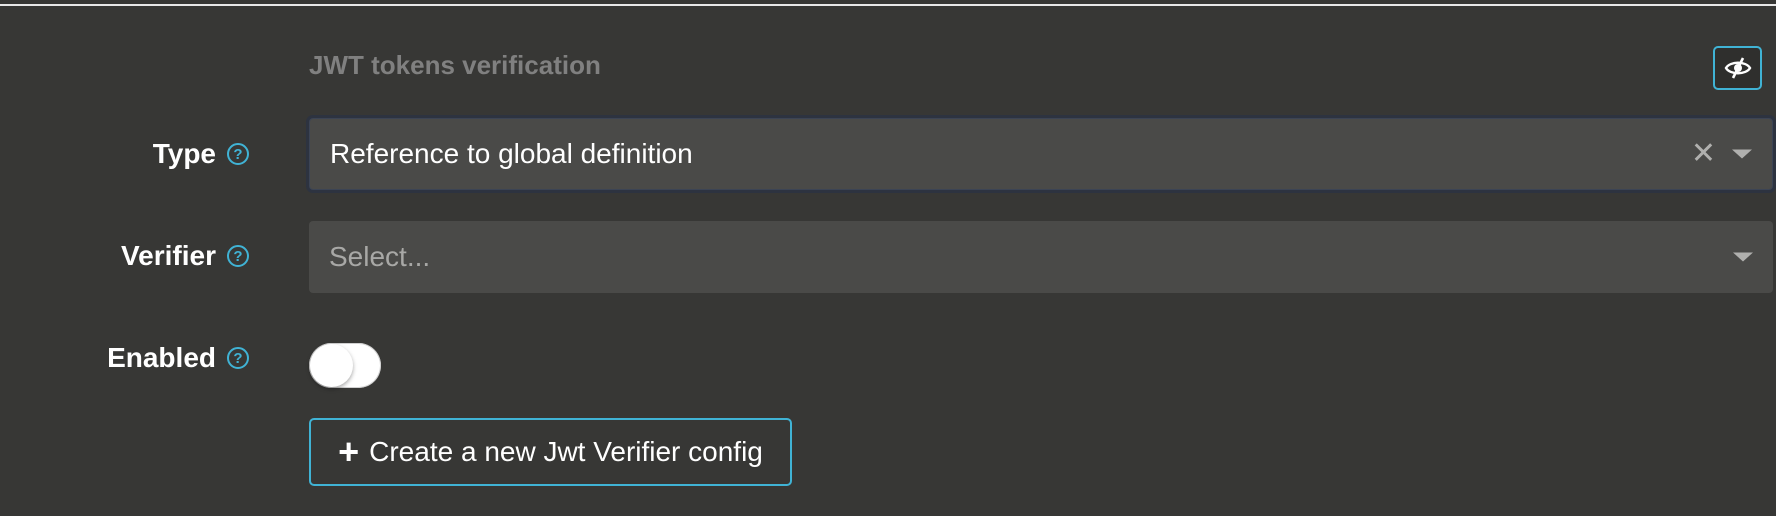 The height and width of the screenshot is (516, 1776). Describe the element at coordinates (566, 451) in the screenshot. I see `create-jwt-verifier-label: Create a new Jwt Verifier config` at that location.